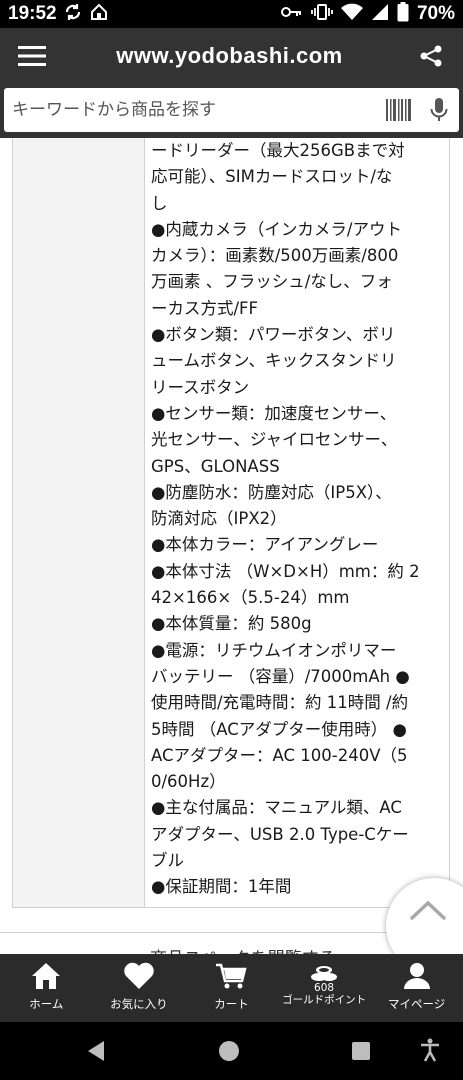 The height and width of the screenshot is (1080, 463). I want to click on home-status-icon, so click(99, 14).